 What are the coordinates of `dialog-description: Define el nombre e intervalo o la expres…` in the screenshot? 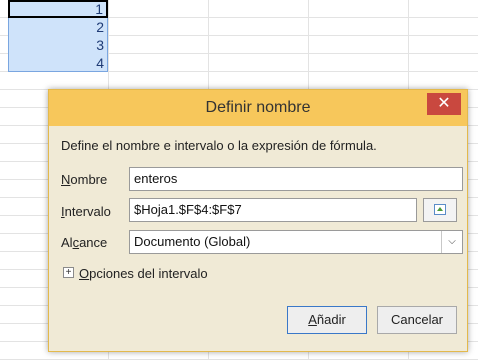 It's located at (219, 145).